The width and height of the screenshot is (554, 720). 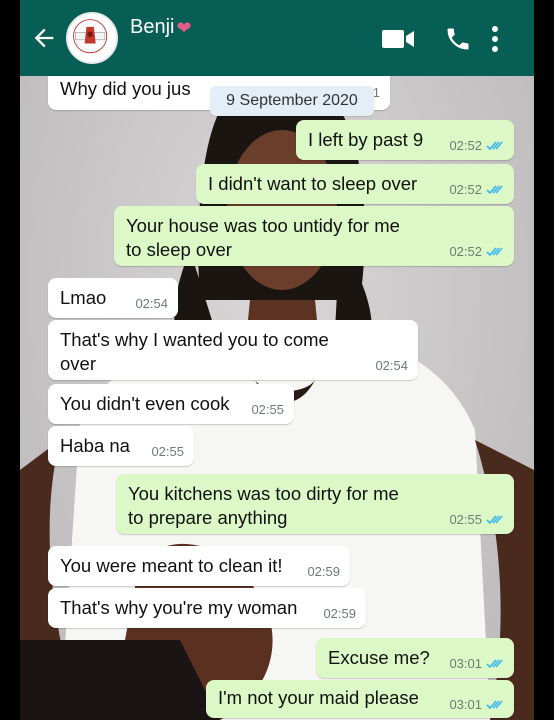 I want to click on contact-name-text: Benji, so click(x=152, y=27).